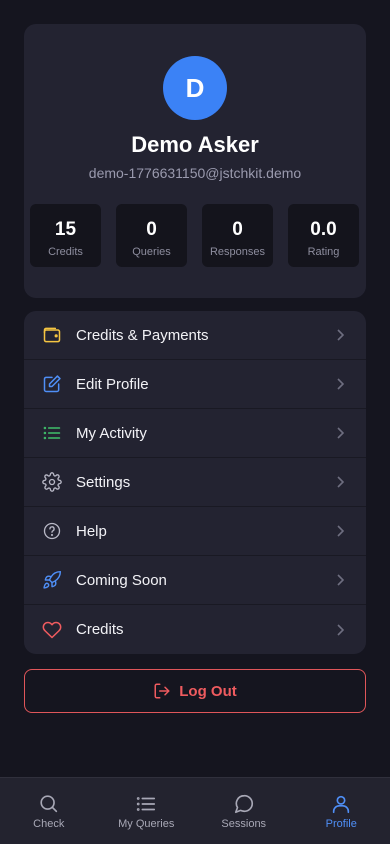 The image size is (390, 844). Describe the element at coordinates (111, 433) in the screenshot. I see `menu-item-label: My Activity` at that location.